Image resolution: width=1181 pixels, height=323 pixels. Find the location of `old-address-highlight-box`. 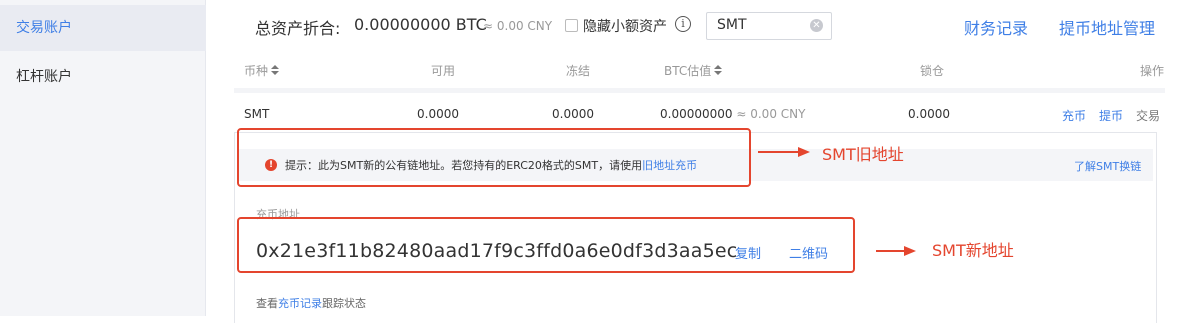

old-address-highlight-box is located at coordinates (494, 157).